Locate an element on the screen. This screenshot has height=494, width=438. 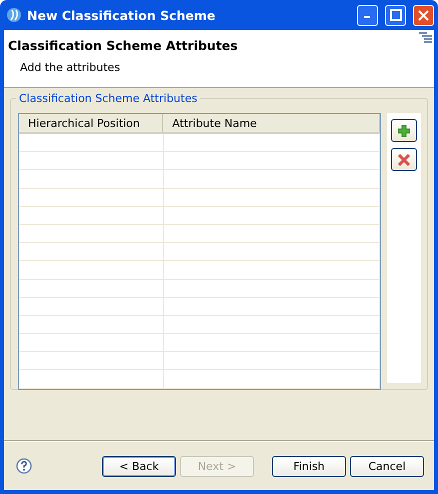
maximize-button is located at coordinates (395, 15).